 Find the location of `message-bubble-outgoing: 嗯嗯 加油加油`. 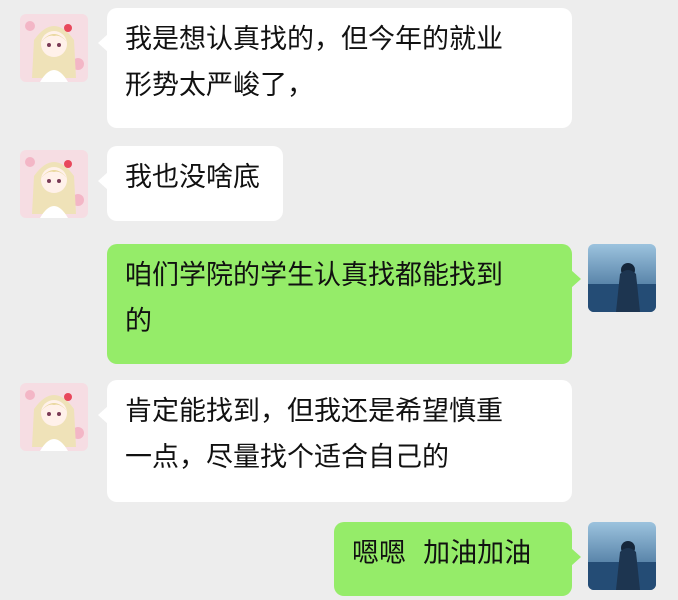

message-bubble-outgoing: 嗯嗯 加油加油 is located at coordinates (457, 559).